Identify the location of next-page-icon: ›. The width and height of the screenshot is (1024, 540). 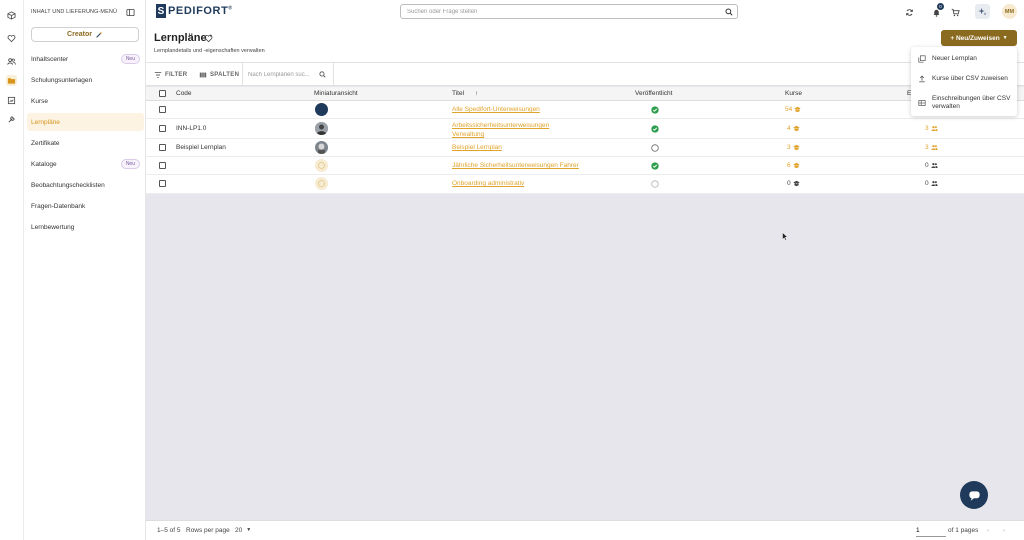
(1004, 530).